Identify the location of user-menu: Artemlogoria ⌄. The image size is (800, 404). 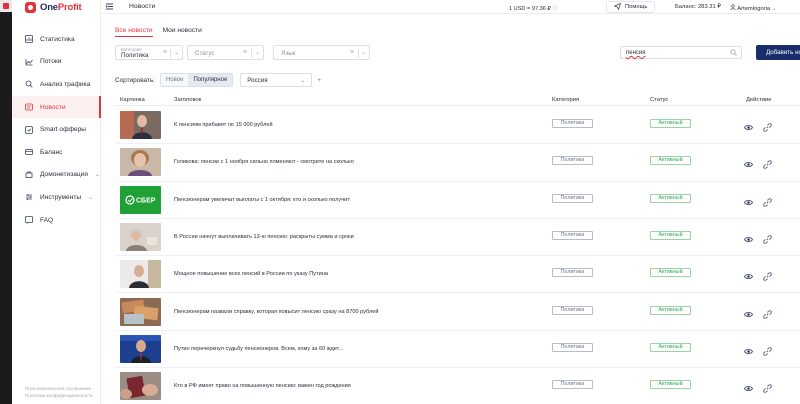
(753, 8).